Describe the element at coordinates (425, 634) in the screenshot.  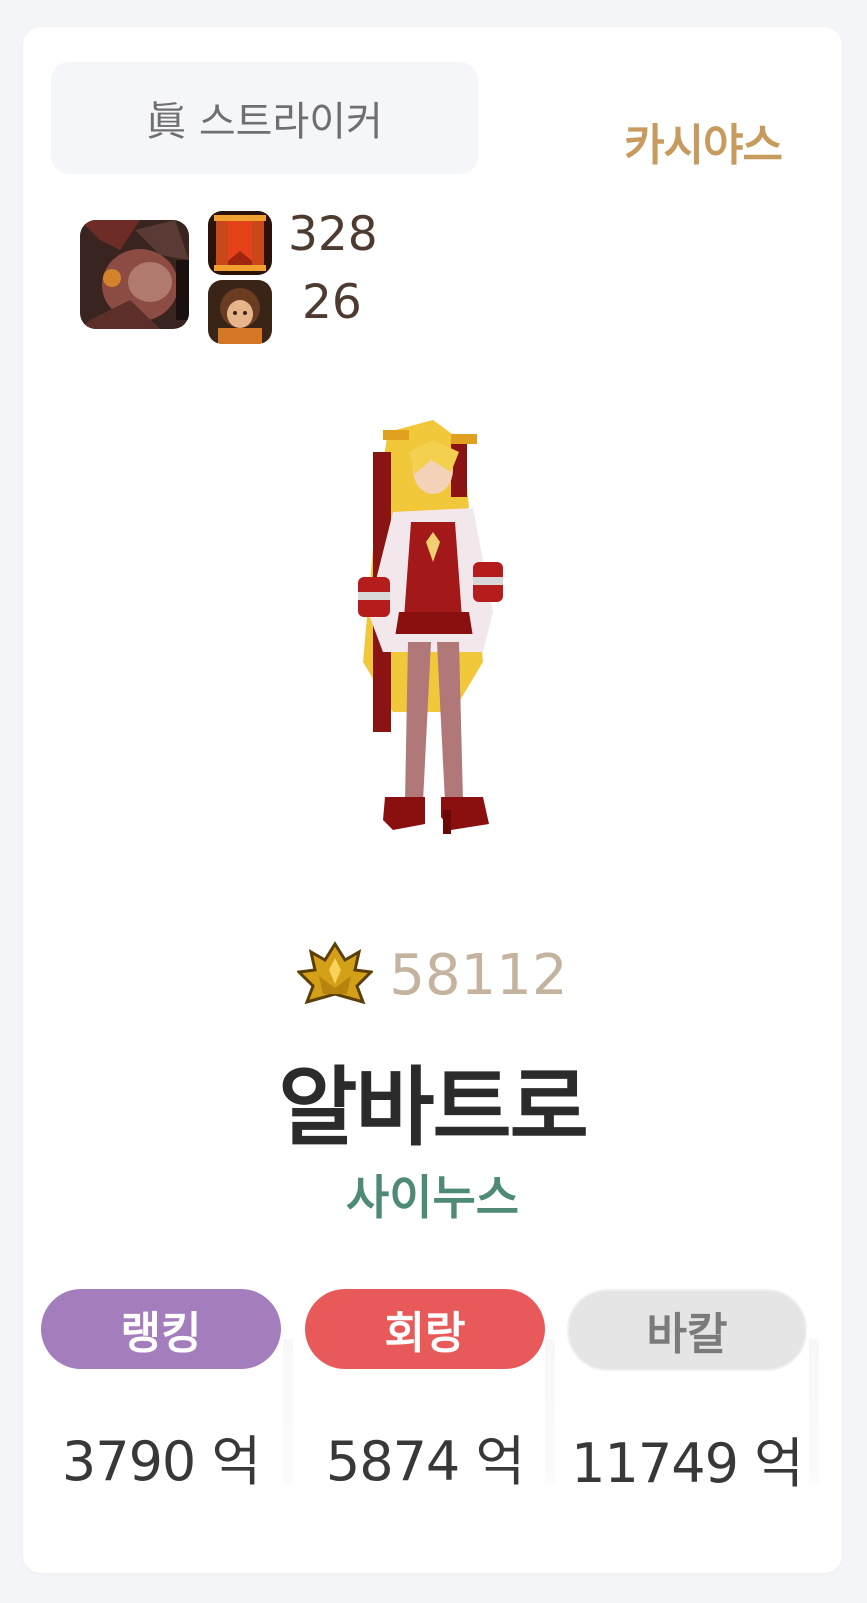
I see `character-sprite-image` at that location.